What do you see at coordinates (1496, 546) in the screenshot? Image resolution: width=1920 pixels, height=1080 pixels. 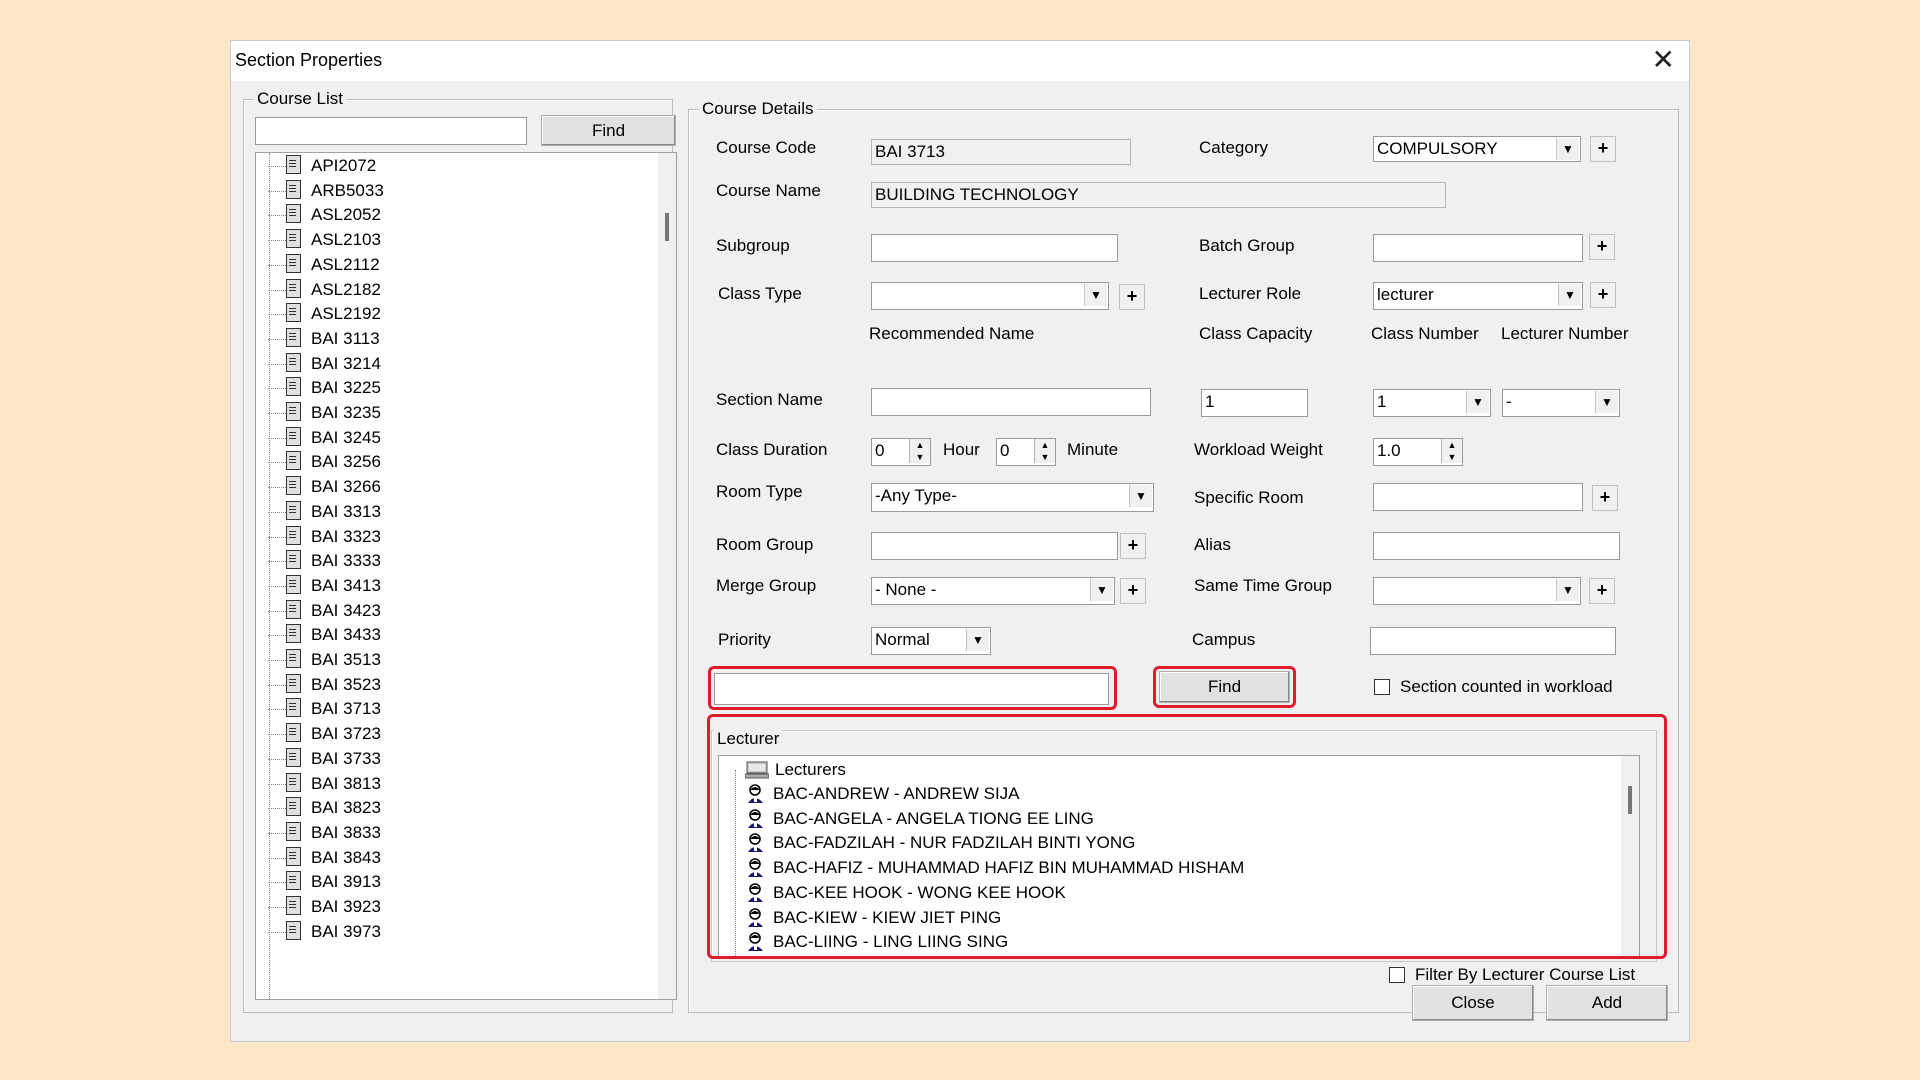 I see `alias-input` at bounding box center [1496, 546].